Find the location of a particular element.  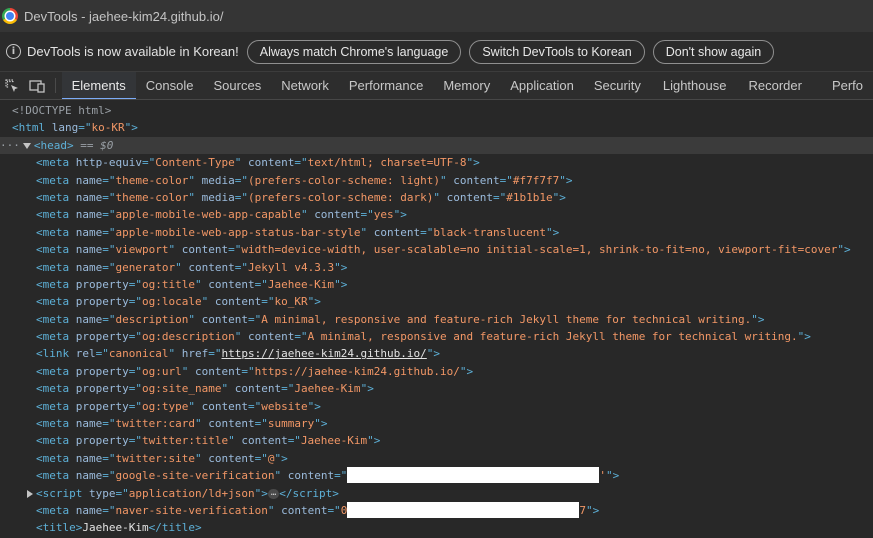

tag-name: title is located at coordinates (59, 528).